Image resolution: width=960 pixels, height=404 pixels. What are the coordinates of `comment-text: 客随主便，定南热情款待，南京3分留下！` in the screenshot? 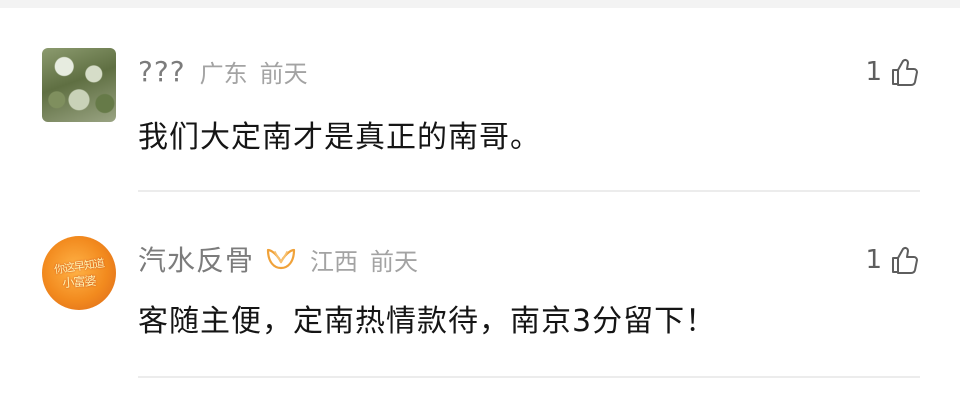 It's located at (427, 321).